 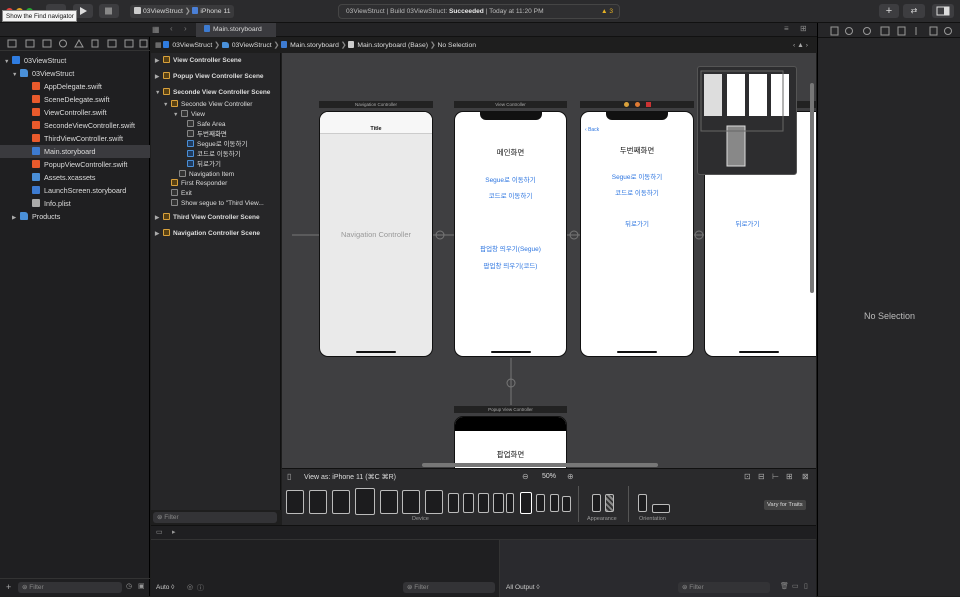 I want to click on navigator-item: Main.storyboard, so click(x=75, y=151).